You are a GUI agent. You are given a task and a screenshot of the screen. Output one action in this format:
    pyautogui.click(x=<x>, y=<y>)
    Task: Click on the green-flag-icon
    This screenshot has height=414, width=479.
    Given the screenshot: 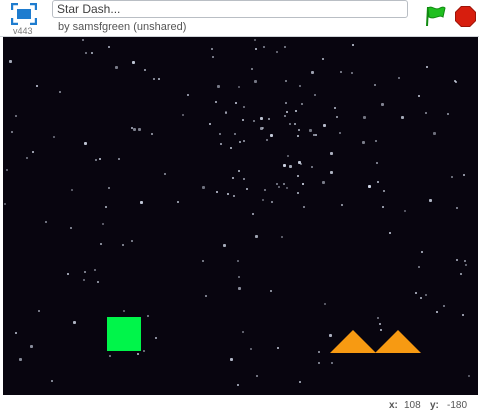 What is the action you would take?
    pyautogui.click(x=436, y=16)
    